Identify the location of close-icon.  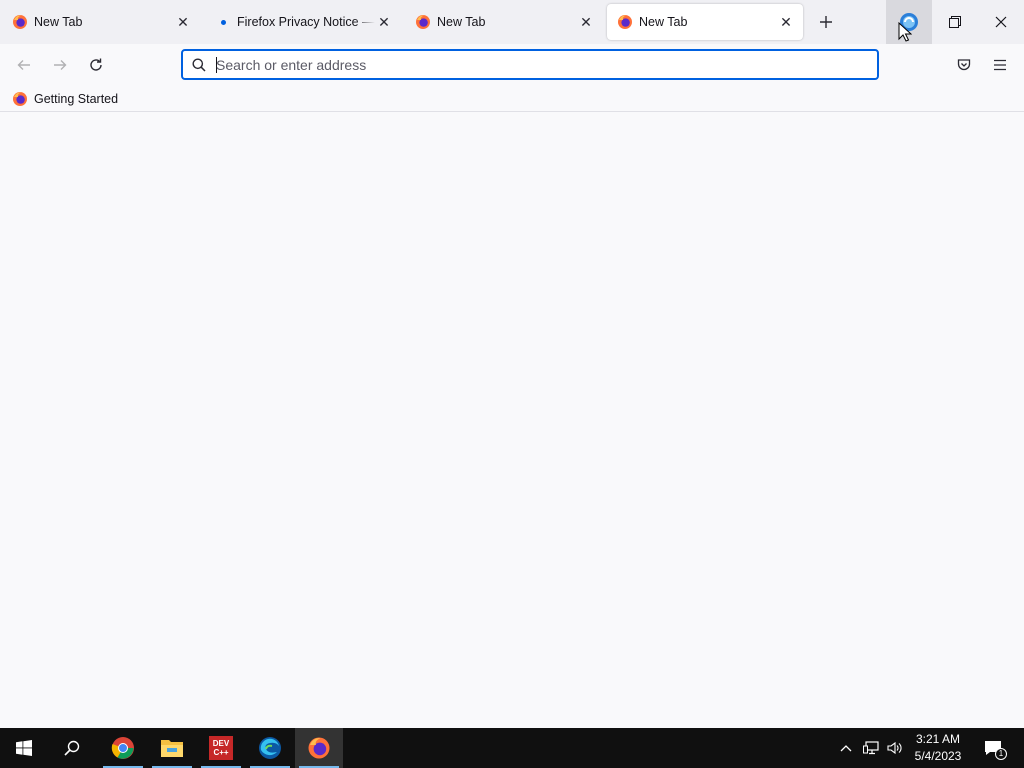
(1001, 22).